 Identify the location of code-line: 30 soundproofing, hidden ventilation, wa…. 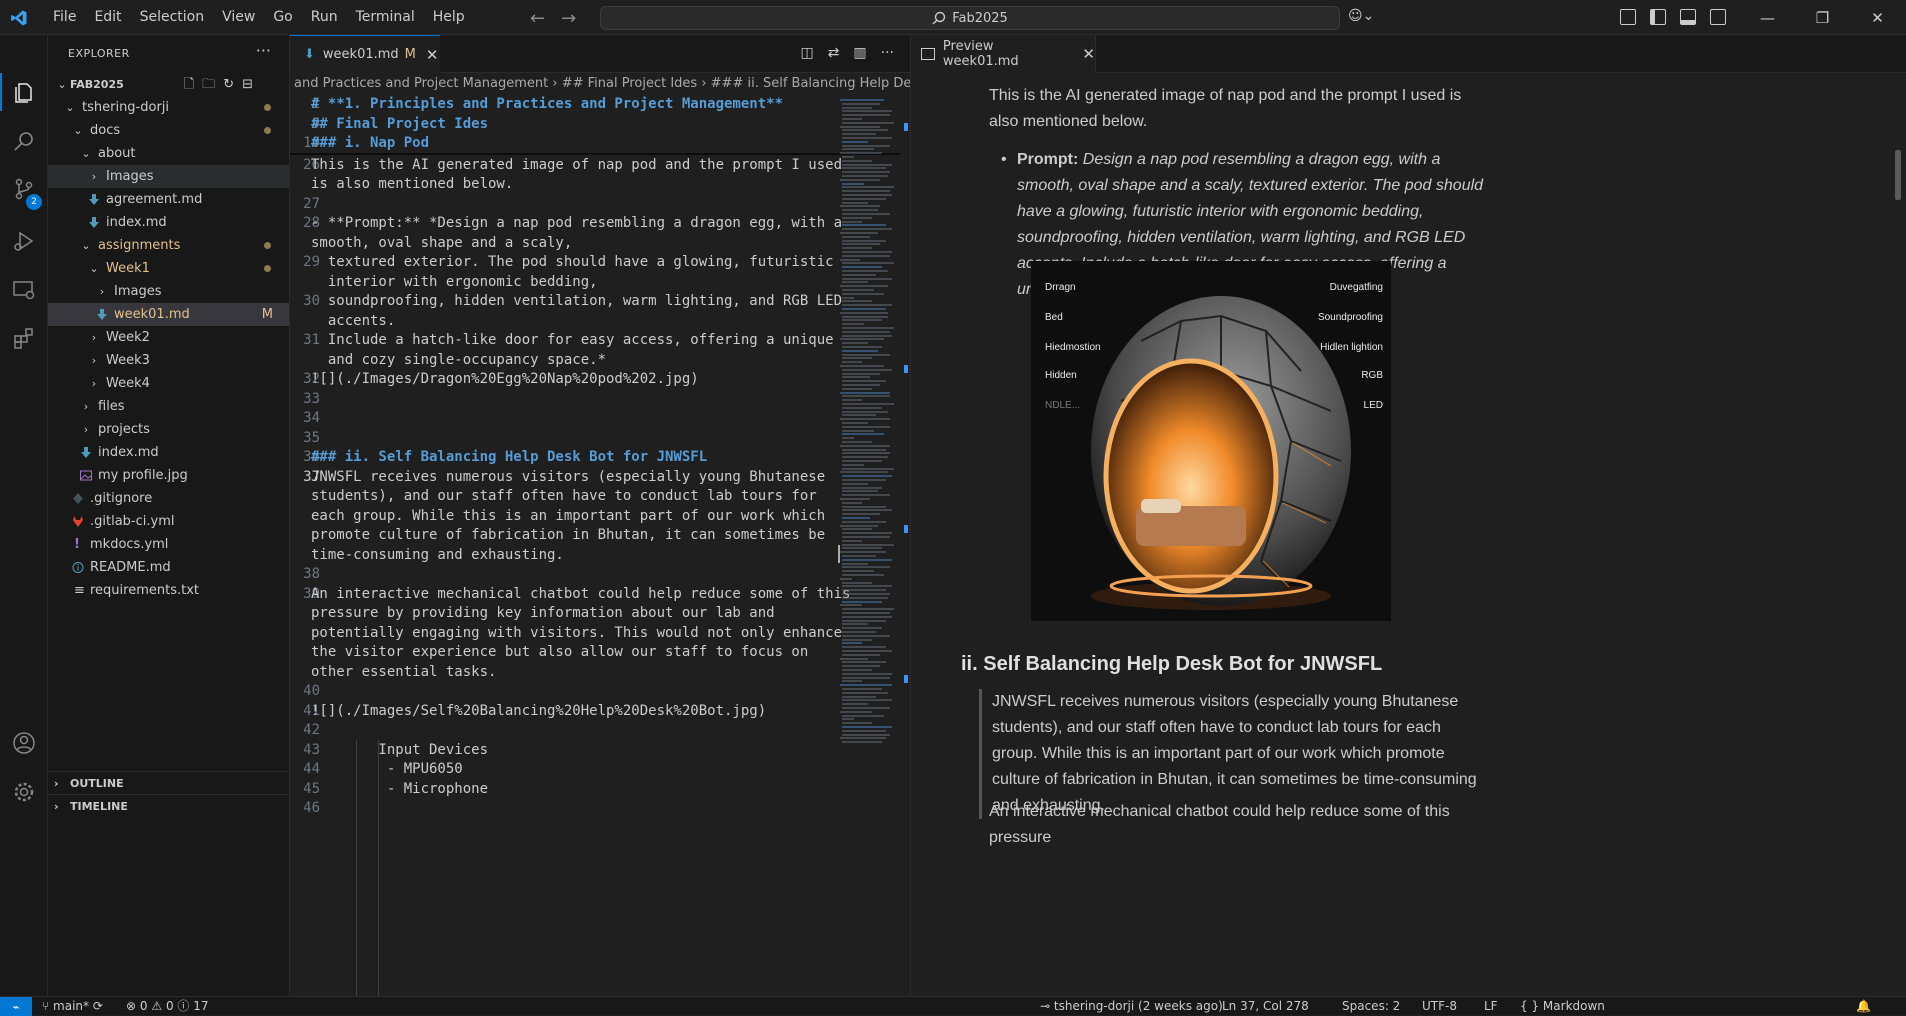
(566, 302).